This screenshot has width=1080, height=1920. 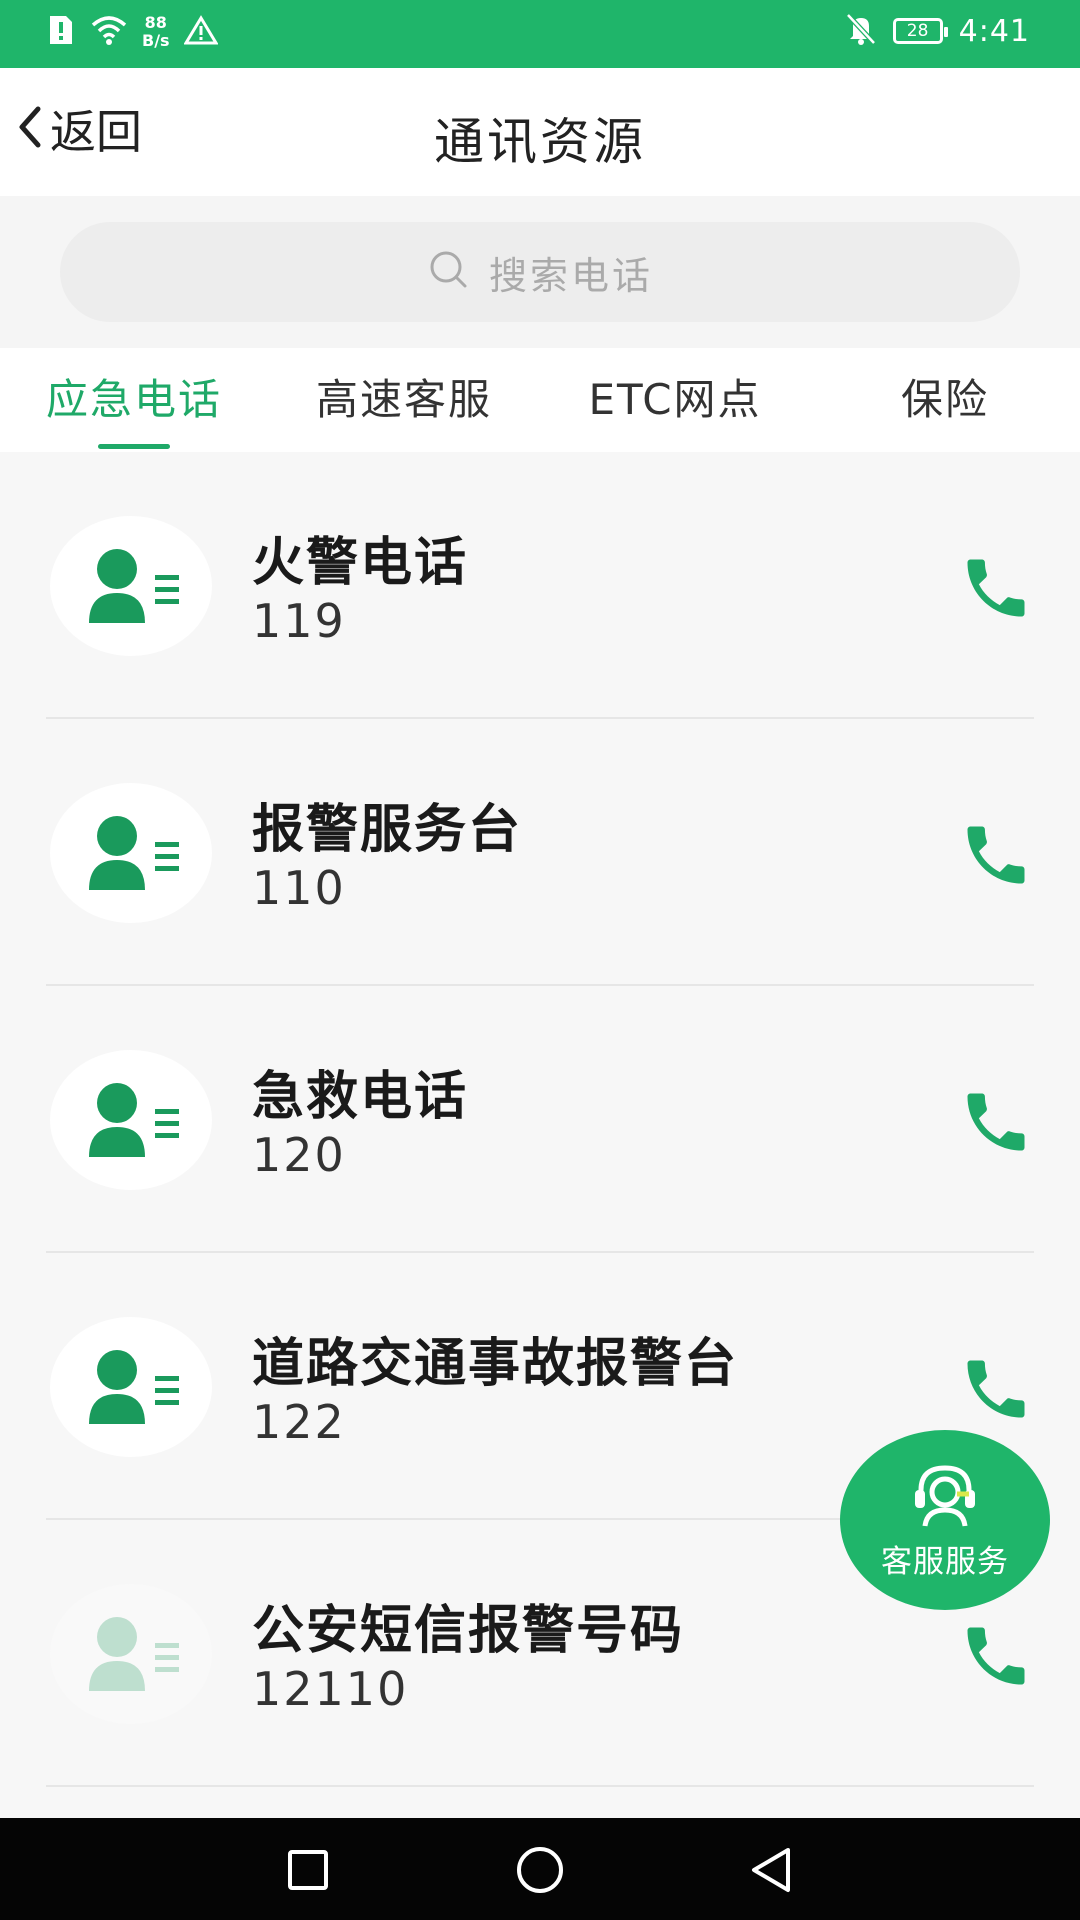 I want to click on search-placeholder: 搜索电话, so click(x=570, y=275).